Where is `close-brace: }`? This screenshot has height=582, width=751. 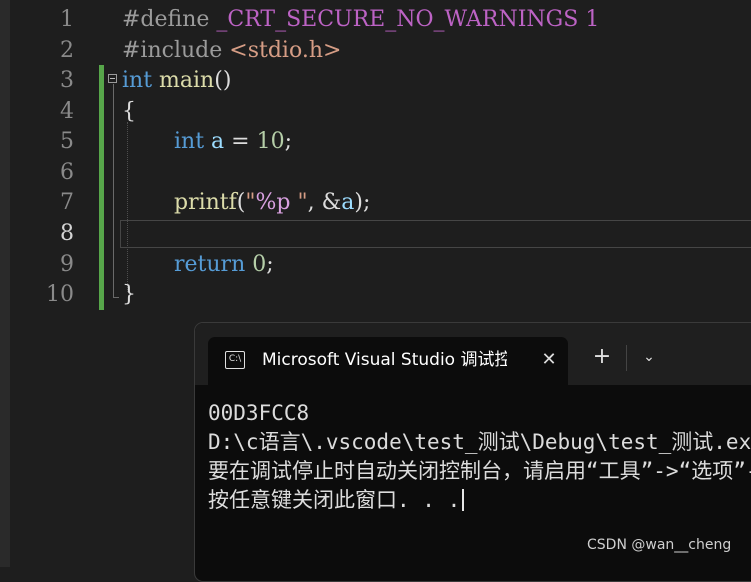 close-brace: } is located at coordinates (129, 294).